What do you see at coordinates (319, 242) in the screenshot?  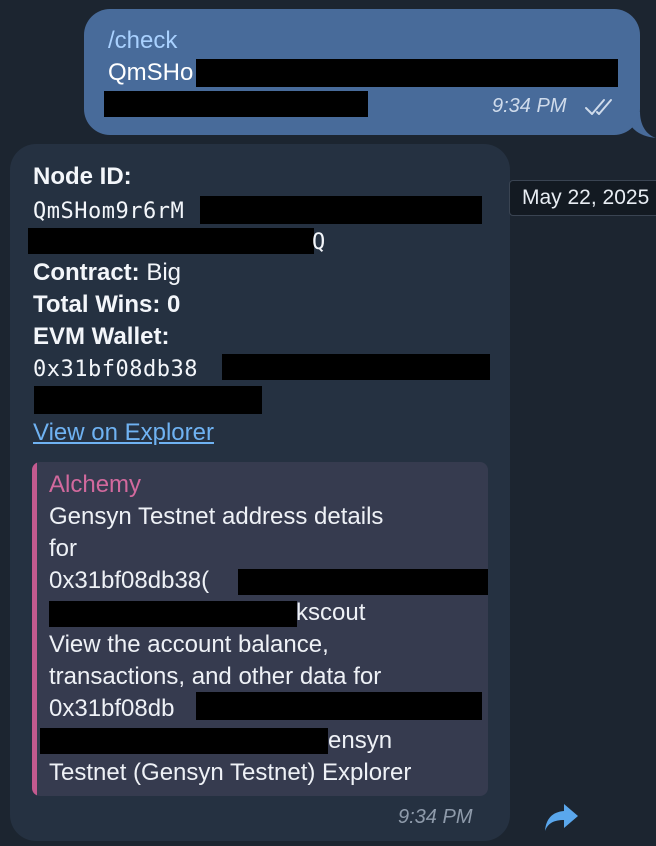 I see `node-id-tail: Q` at bounding box center [319, 242].